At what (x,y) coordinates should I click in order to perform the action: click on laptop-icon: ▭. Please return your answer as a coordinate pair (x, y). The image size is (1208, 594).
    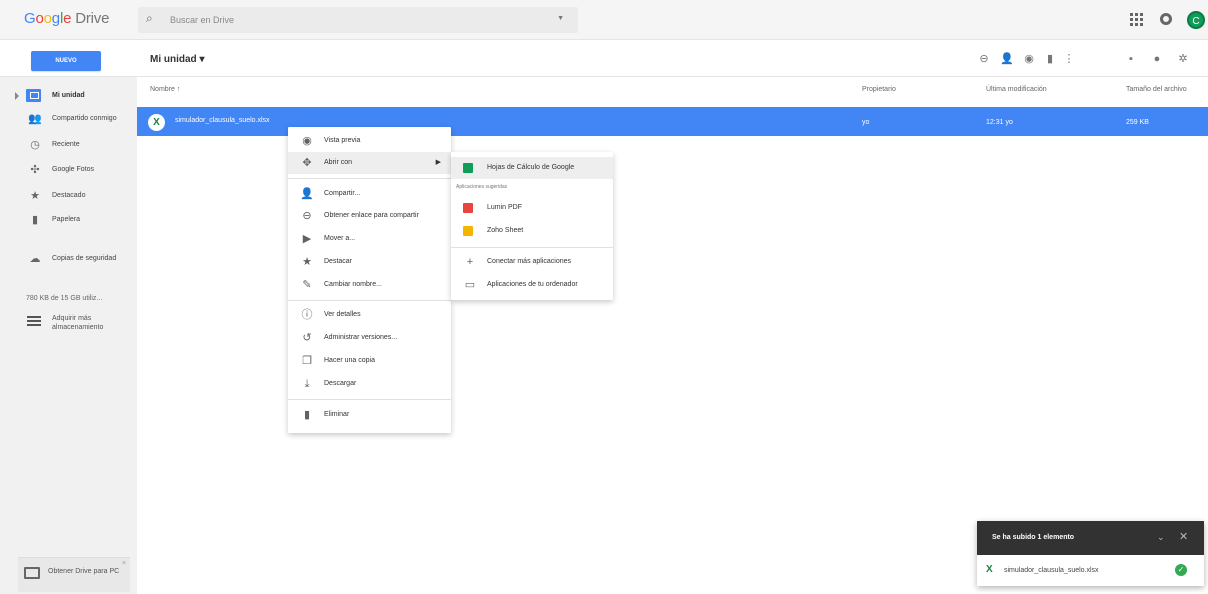
    Looking at the image, I should click on (470, 285).